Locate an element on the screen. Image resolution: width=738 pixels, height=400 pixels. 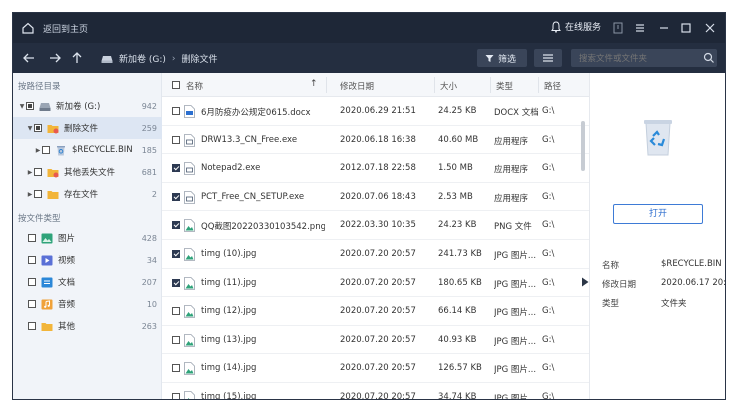
cell-size: 40.60 MB is located at coordinates (458, 139).